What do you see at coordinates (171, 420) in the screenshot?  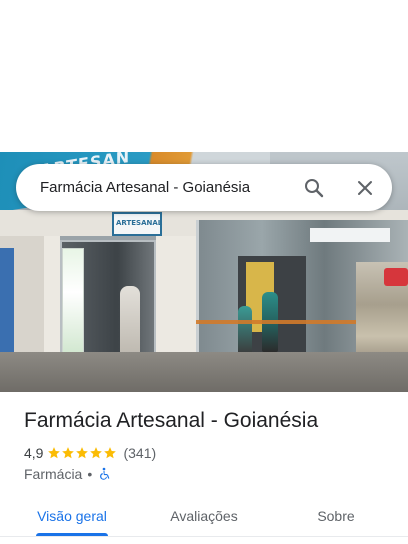 I see `place-title: Farmácia Artesanal - Goianésia` at bounding box center [171, 420].